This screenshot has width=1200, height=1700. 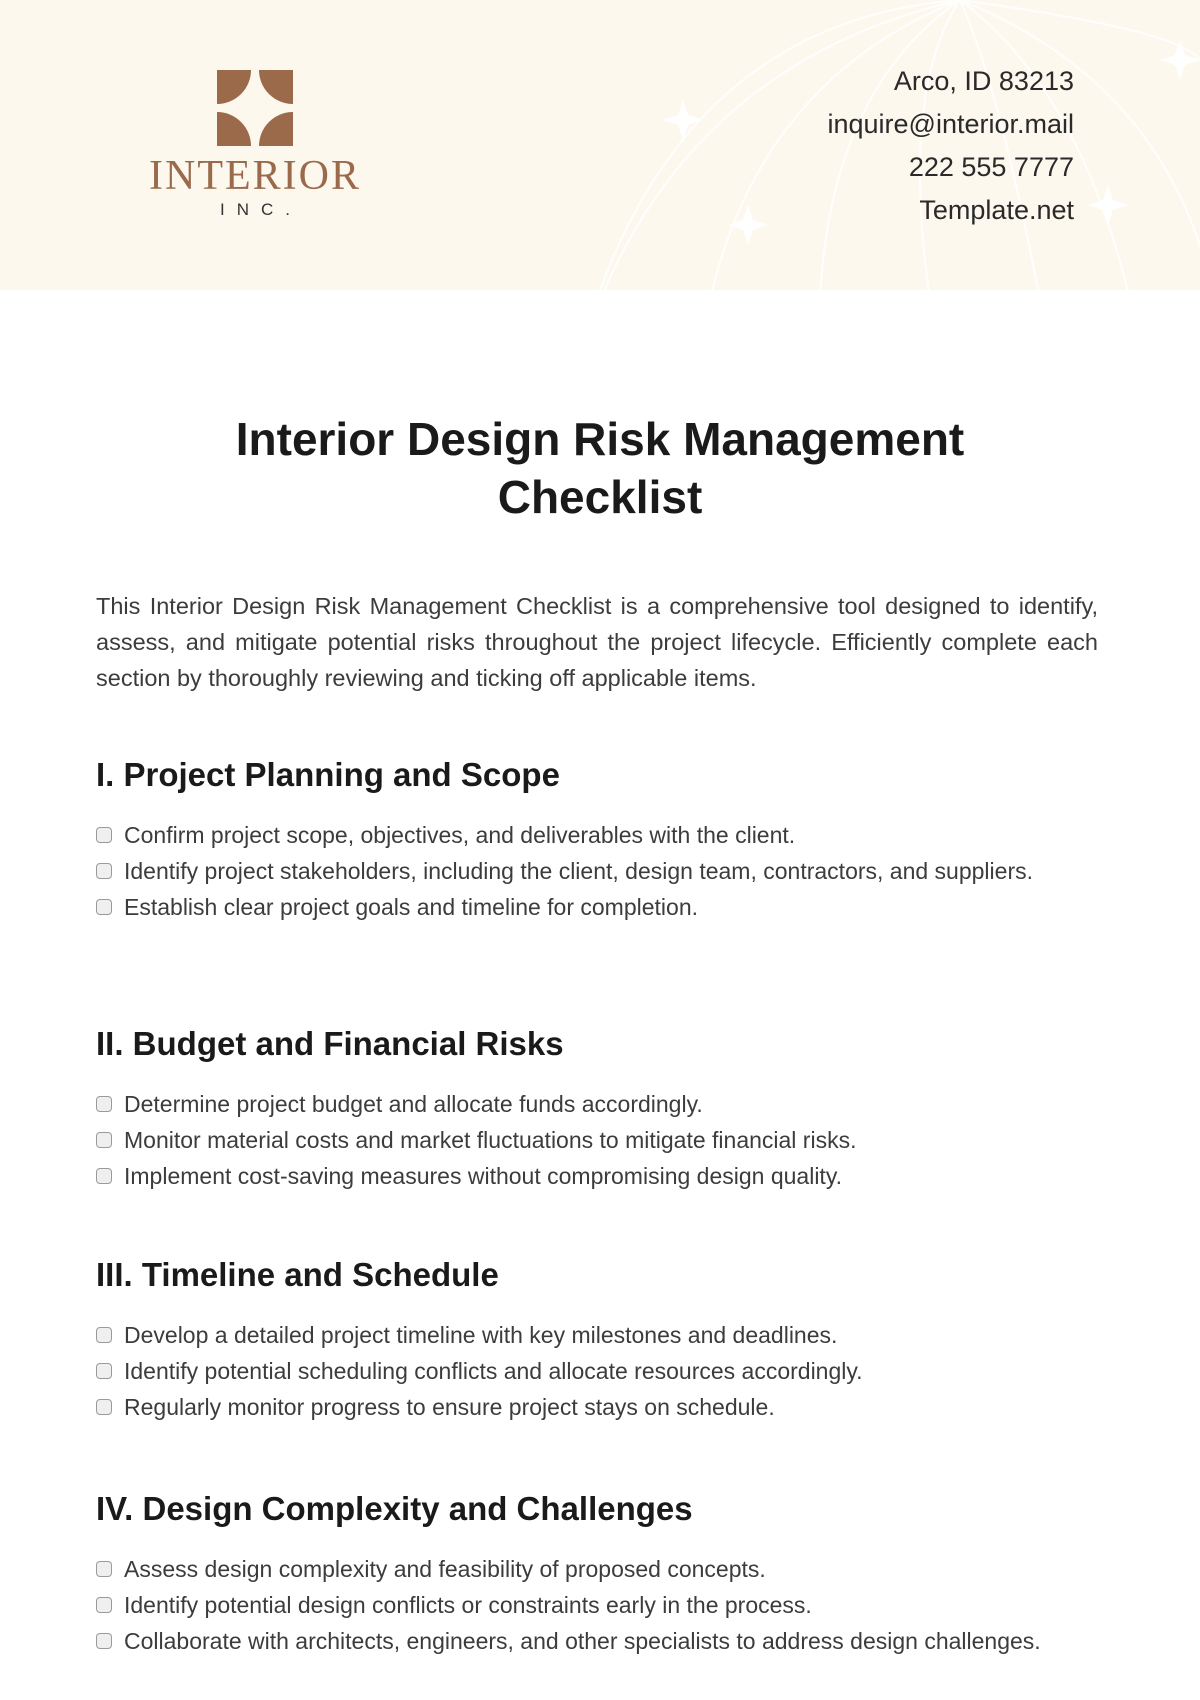 What do you see at coordinates (983, 81) in the screenshot?
I see `contact-address: Arco, ID 83213` at bounding box center [983, 81].